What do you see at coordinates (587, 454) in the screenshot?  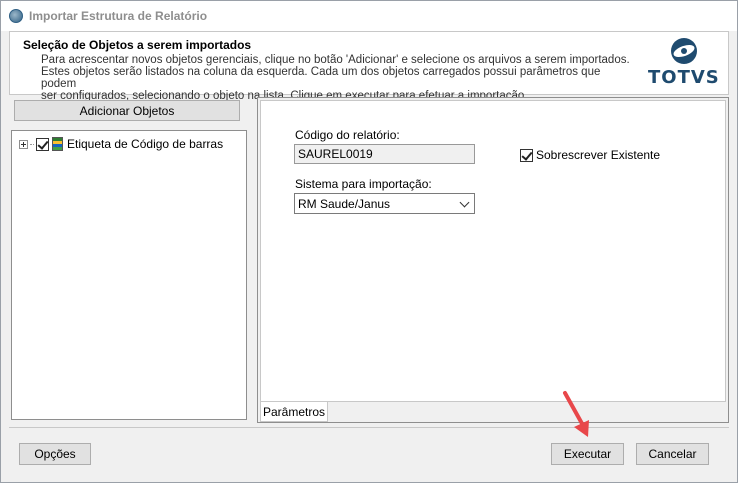 I see `execute-button: Executar` at bounding box center [587, 454].